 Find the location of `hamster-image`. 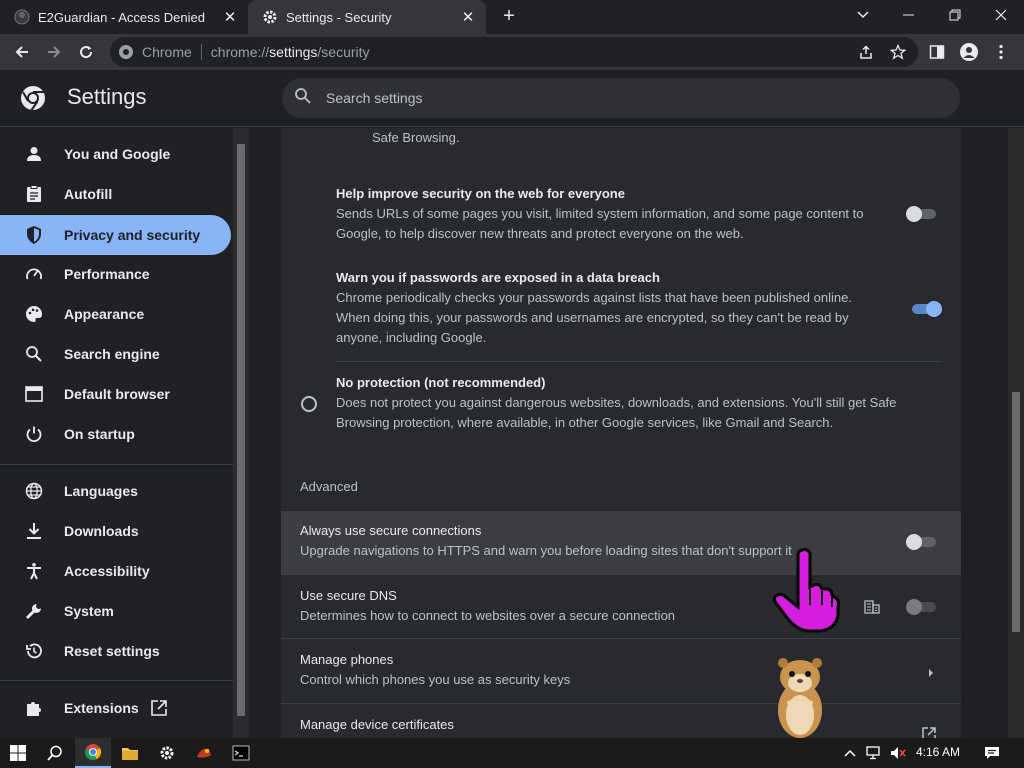

hamster-image is located at coordinates (800, 697).